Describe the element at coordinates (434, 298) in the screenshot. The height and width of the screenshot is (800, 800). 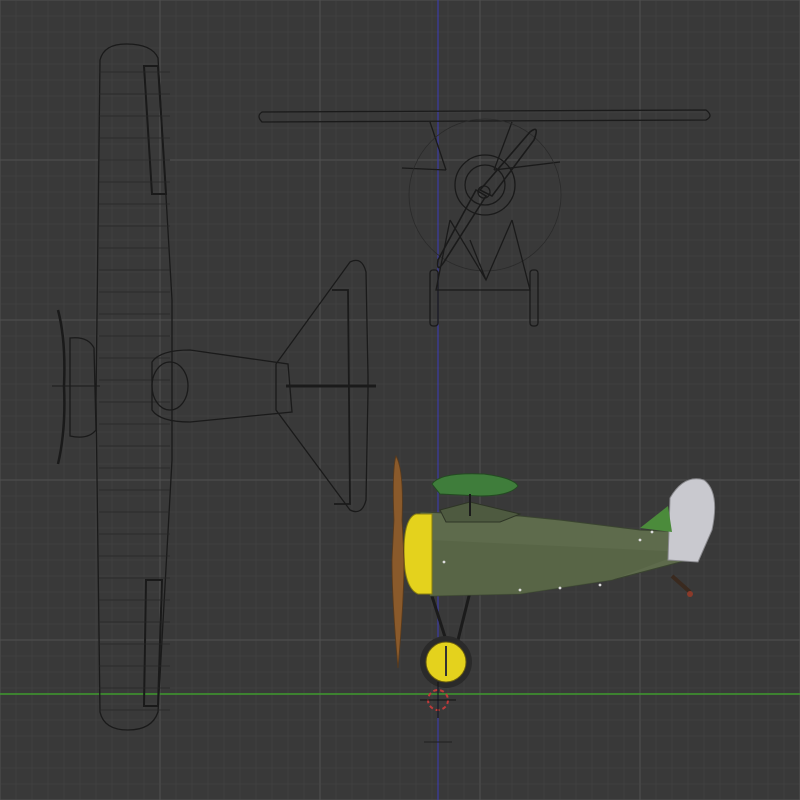
I see `blueprint-wheel-left` at that location.